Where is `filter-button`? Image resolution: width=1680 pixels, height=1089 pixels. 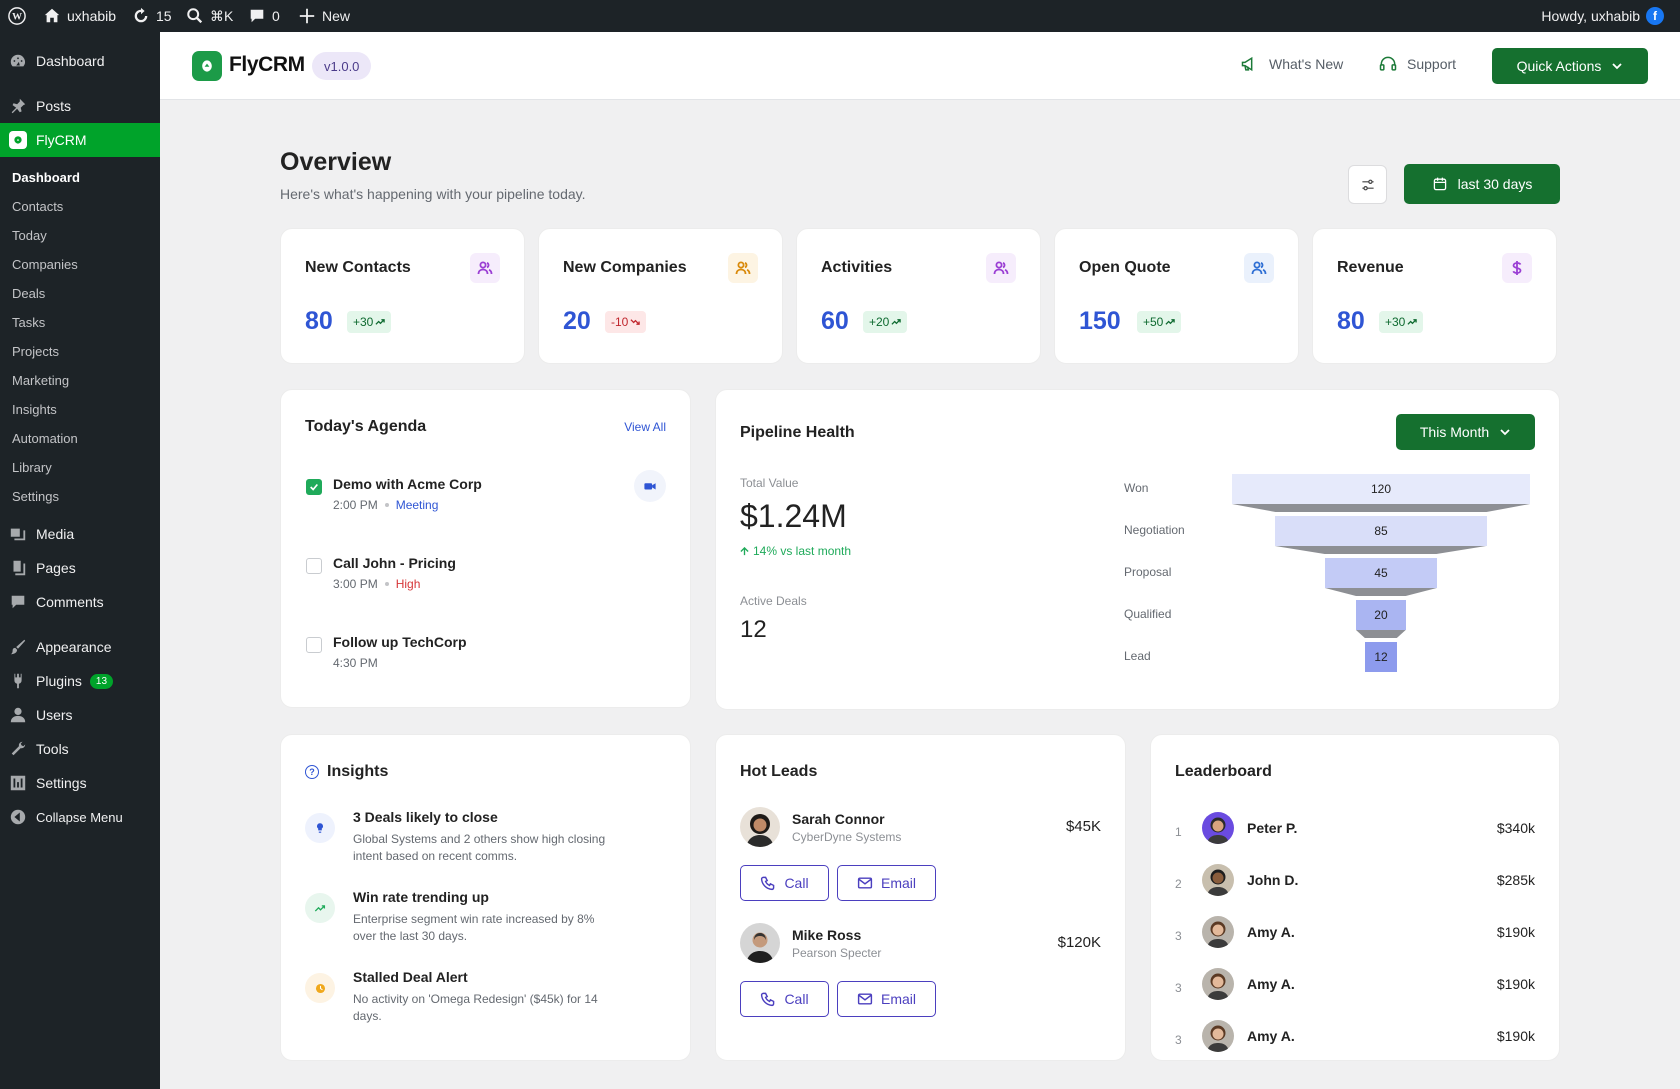
filter-button is located at coordinates (1367, 184).